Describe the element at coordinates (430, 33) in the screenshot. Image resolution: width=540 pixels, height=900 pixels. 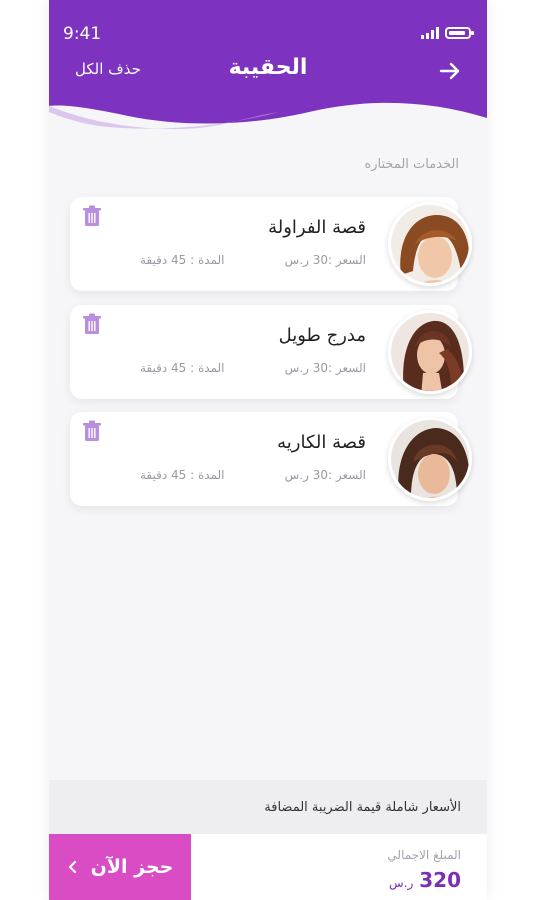
I see `signal-icon` at that location.